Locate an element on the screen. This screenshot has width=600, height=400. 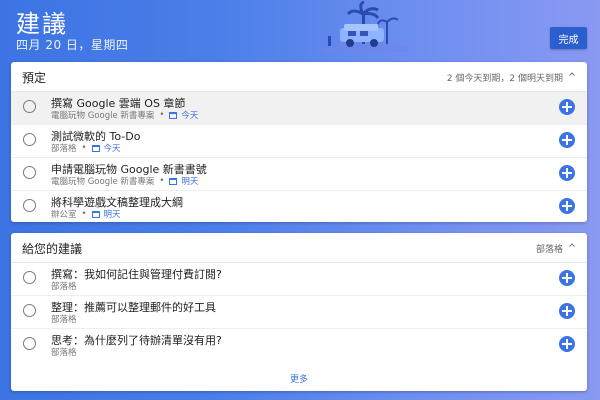
suggestion-row: 思考：為什麼列了待辦清單沒有用? 部落格 is located at coordinates (299, 345).